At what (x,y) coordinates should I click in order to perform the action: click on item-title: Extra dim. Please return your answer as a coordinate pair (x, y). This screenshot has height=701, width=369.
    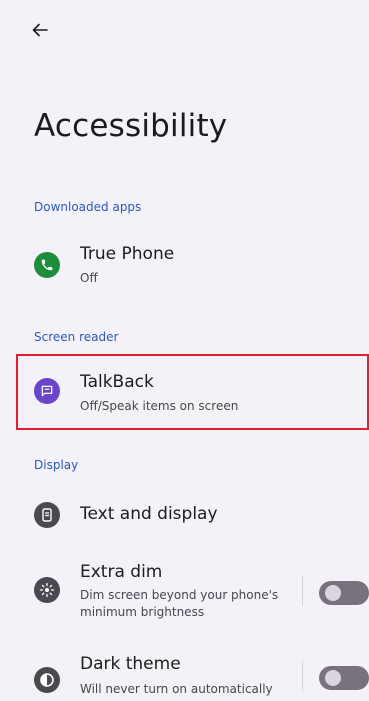
    Looking at the image, I should click on (121, 572).